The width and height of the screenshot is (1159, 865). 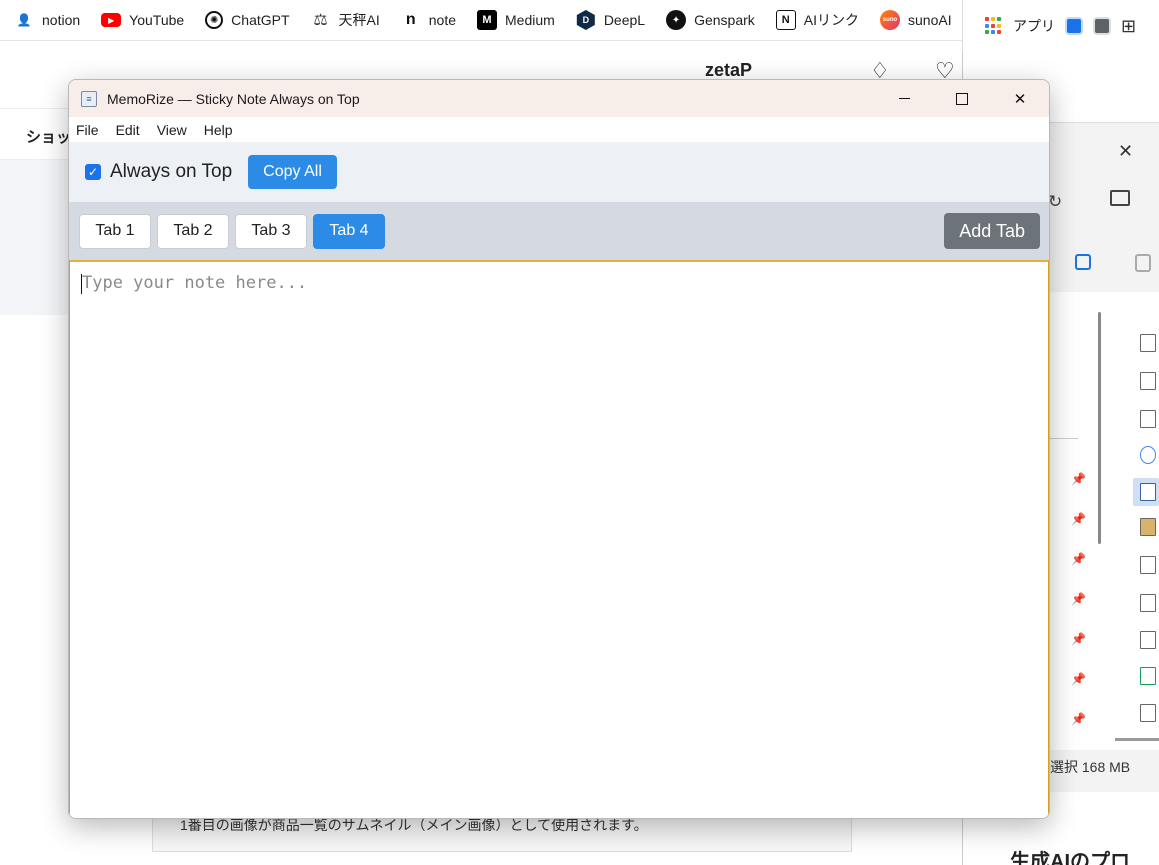 What do you see at coordinates (292, 172) in the screenshot?
I see `copy-all-button: Copy All` at bounding box center [292, 172].